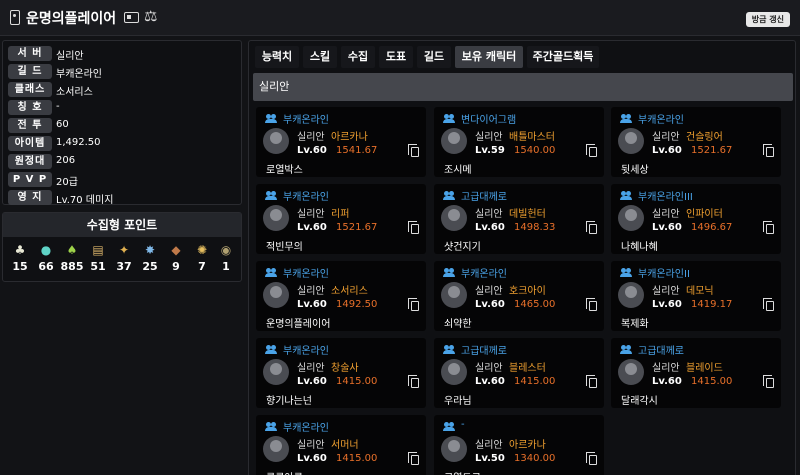  Describe the element at coordinates (635, 322) in the screenshot. I see `character-name: 복제화` at that location.